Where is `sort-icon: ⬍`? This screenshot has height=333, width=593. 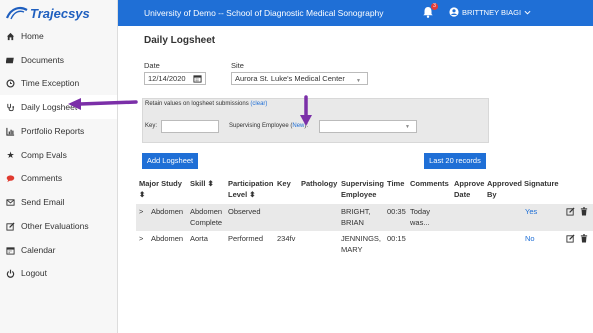
sort-icon: ⬍ is located at coordinates (142, 194).